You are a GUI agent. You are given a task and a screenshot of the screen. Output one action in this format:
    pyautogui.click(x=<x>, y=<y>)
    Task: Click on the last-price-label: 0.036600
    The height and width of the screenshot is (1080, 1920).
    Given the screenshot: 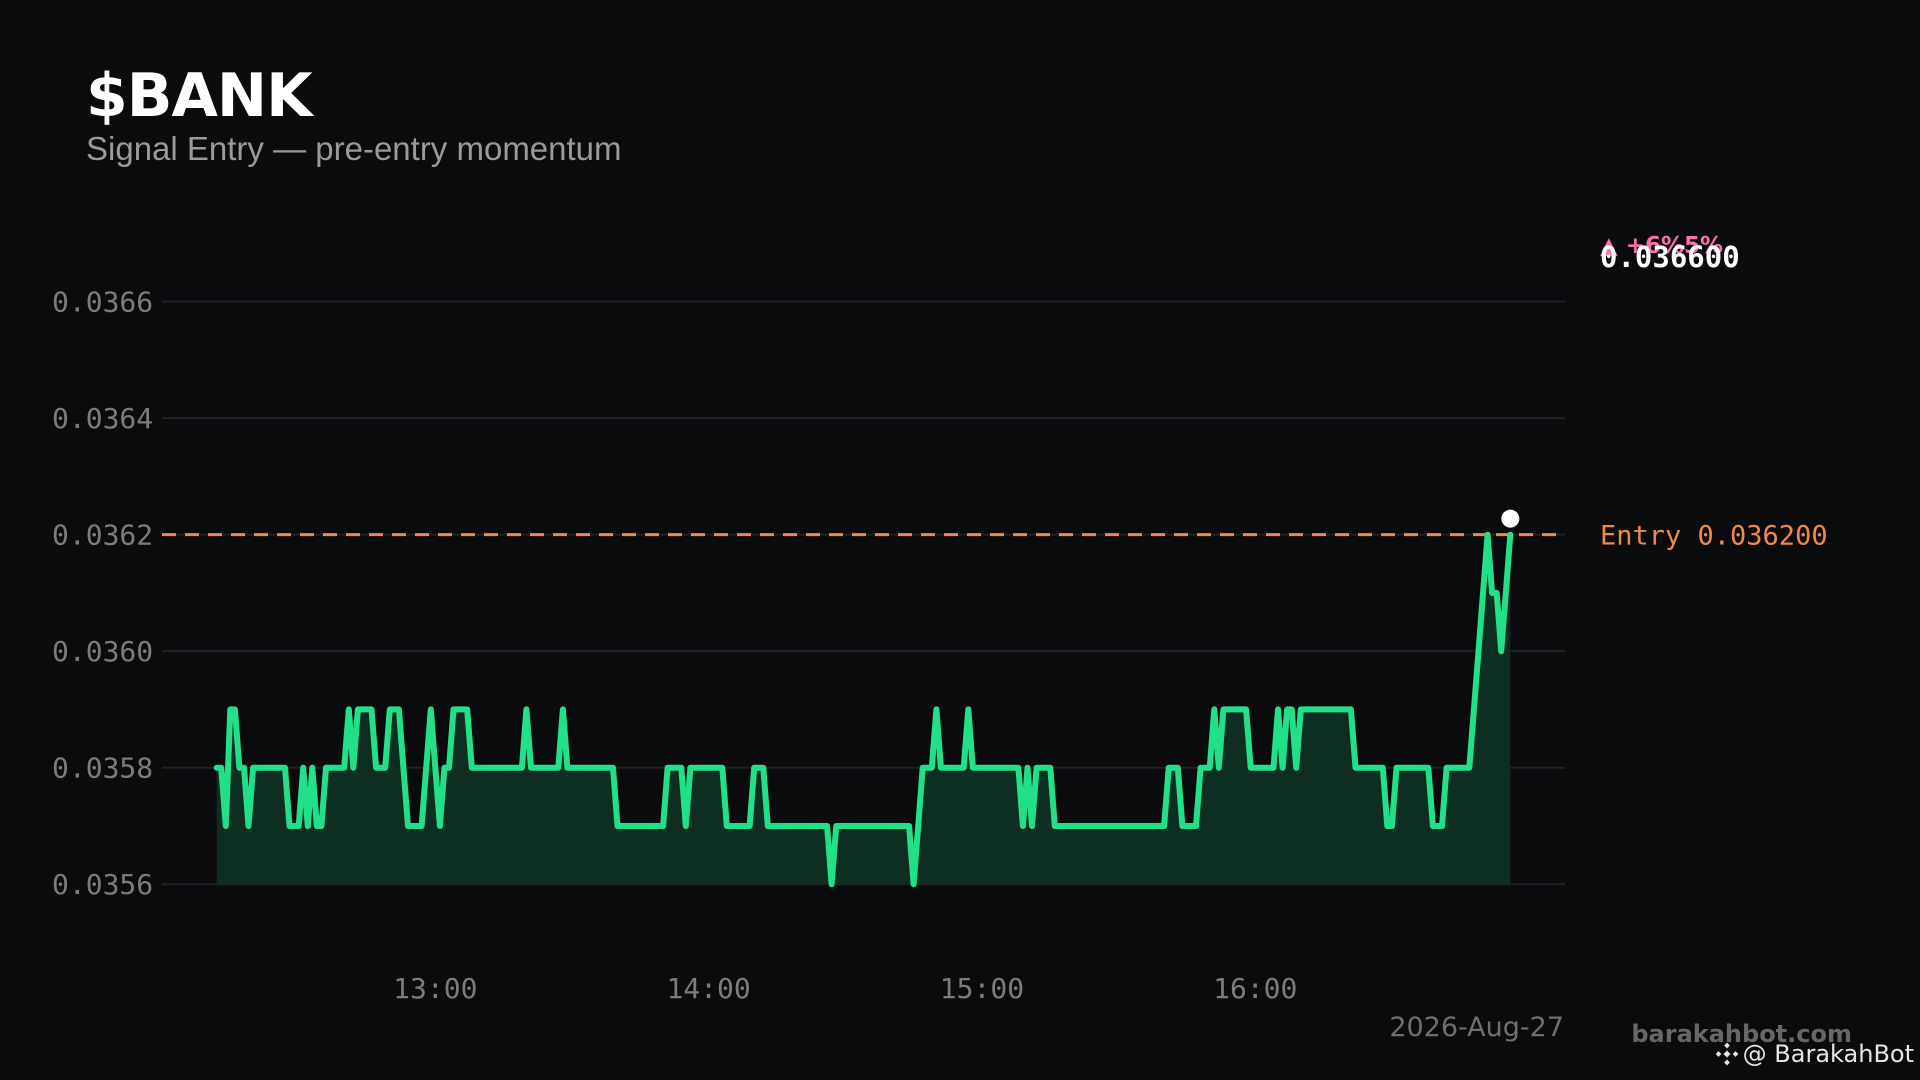 What is the action you would take?
    pyautogui.click(x=1670, y=257)
    